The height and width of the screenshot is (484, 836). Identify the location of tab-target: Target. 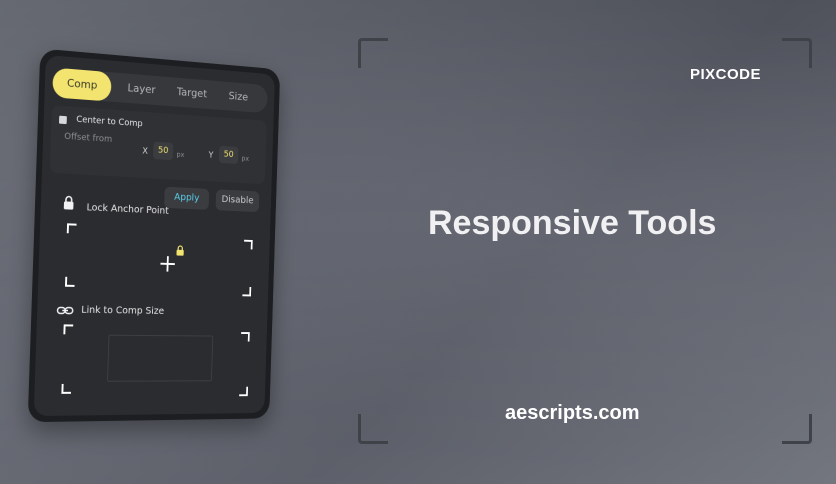
(192, 93).